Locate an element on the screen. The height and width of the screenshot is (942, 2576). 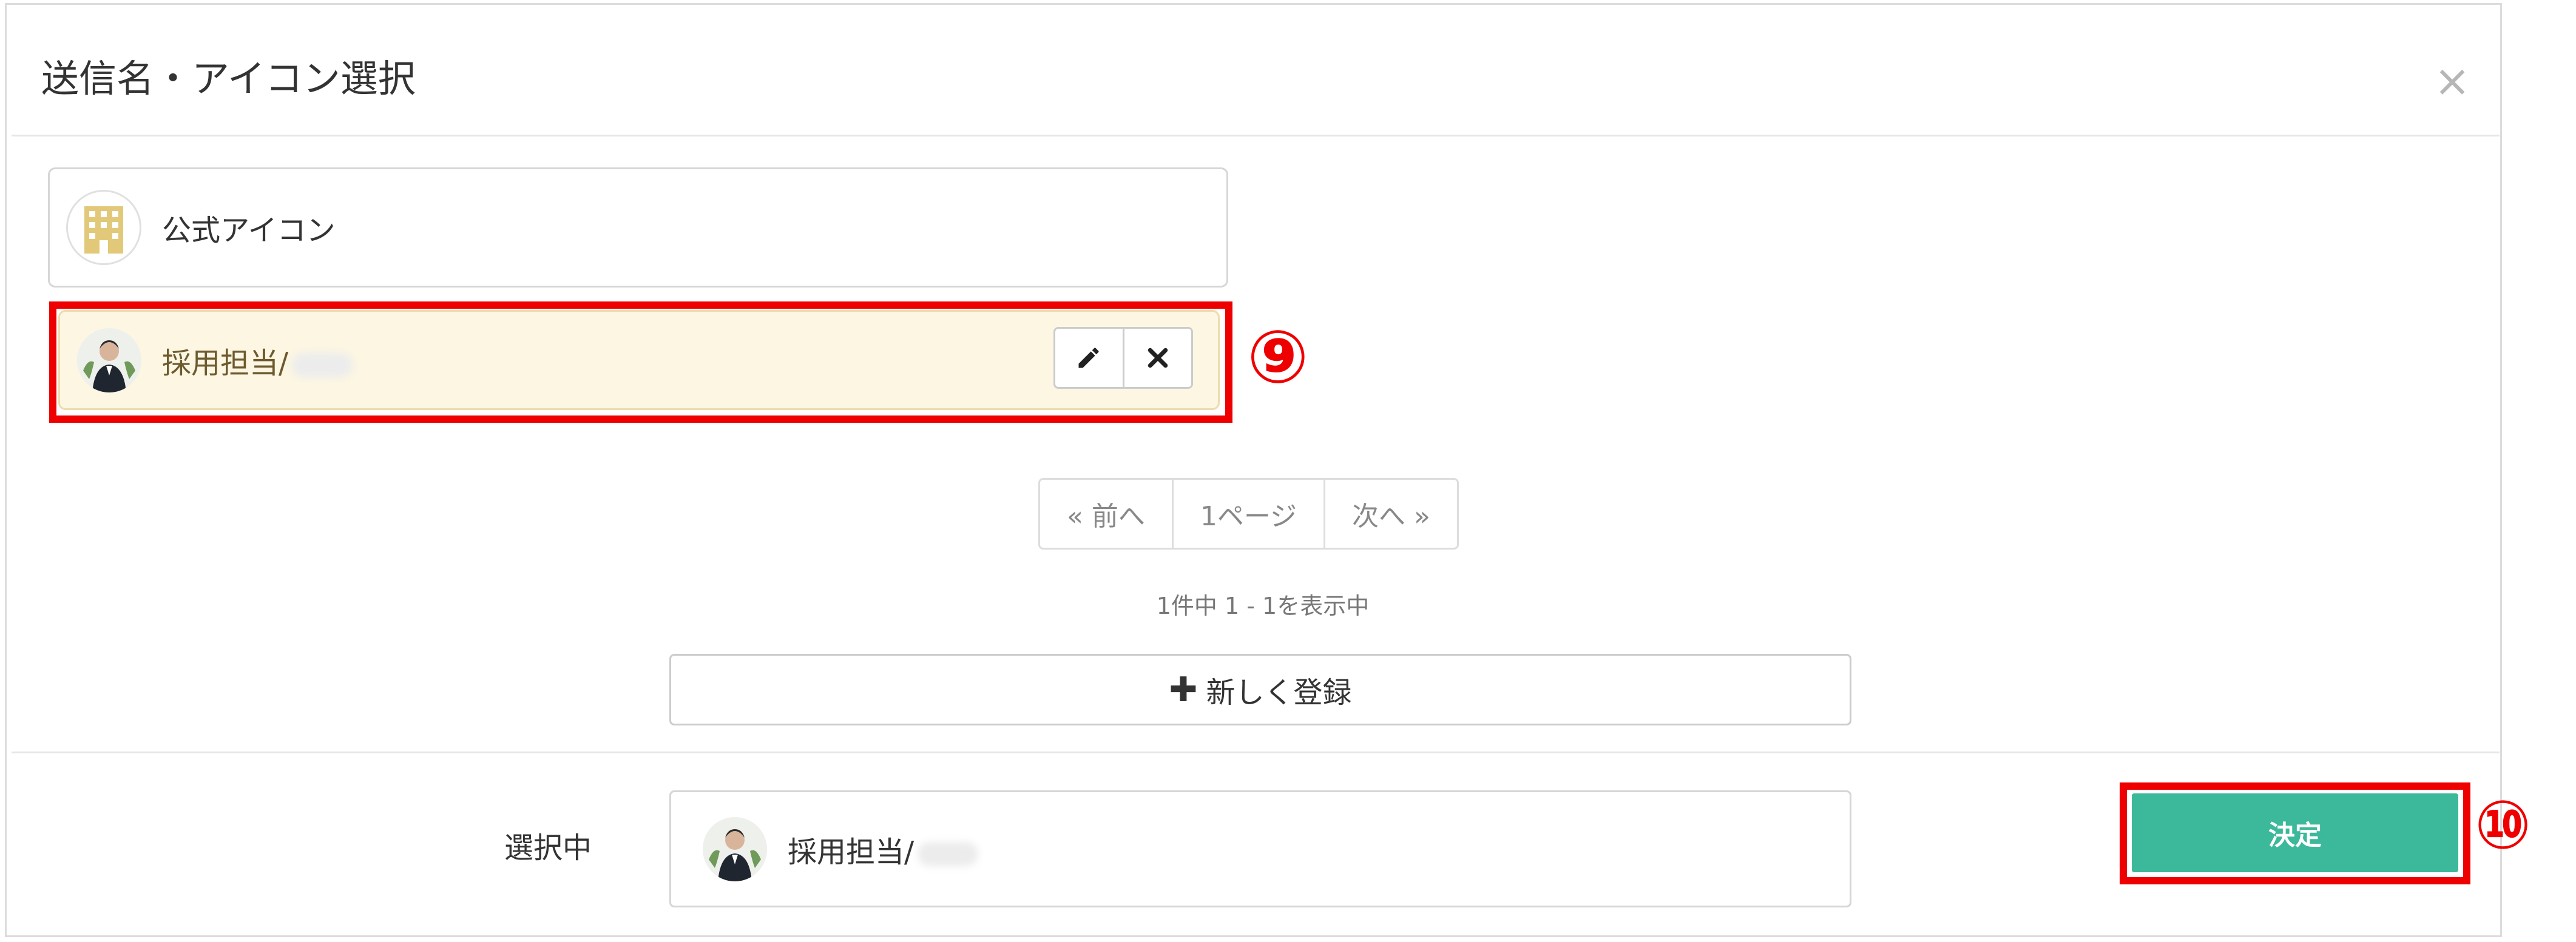
pagination: « 前へ 1ページ 次へ » is located at coordinates (1248, 514).